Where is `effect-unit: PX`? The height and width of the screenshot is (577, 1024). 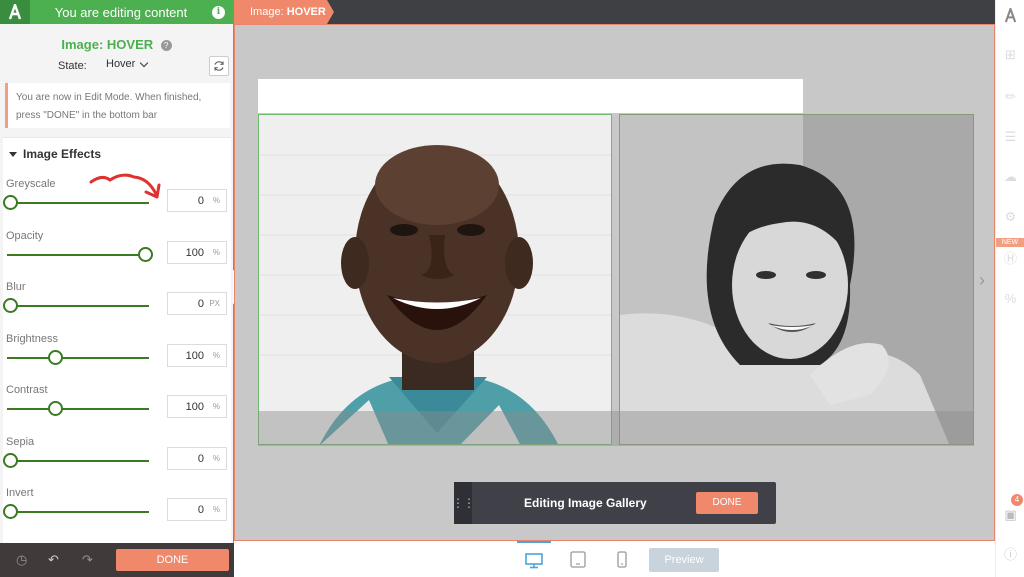
effect-unit: PX is located at coordinates (214, 303).